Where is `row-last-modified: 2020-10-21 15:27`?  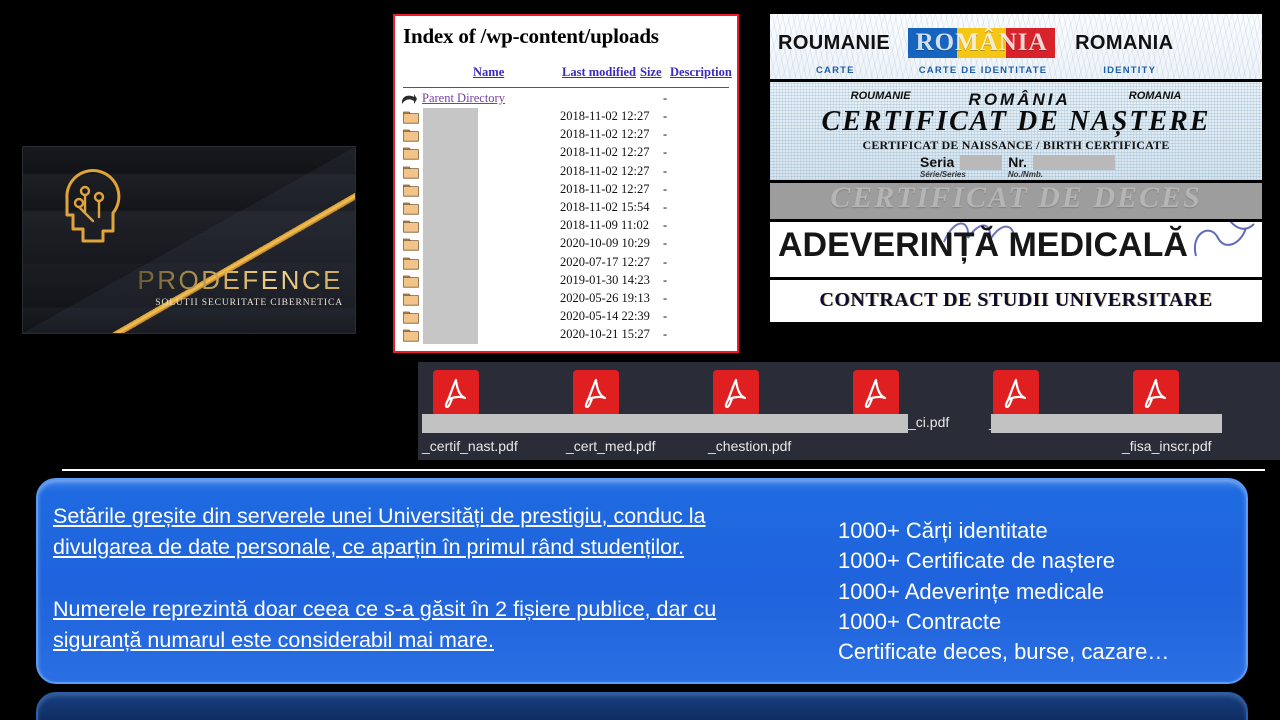 row-last-modified: 2020-10-21 15:27 is located at coordinates (605, 334).